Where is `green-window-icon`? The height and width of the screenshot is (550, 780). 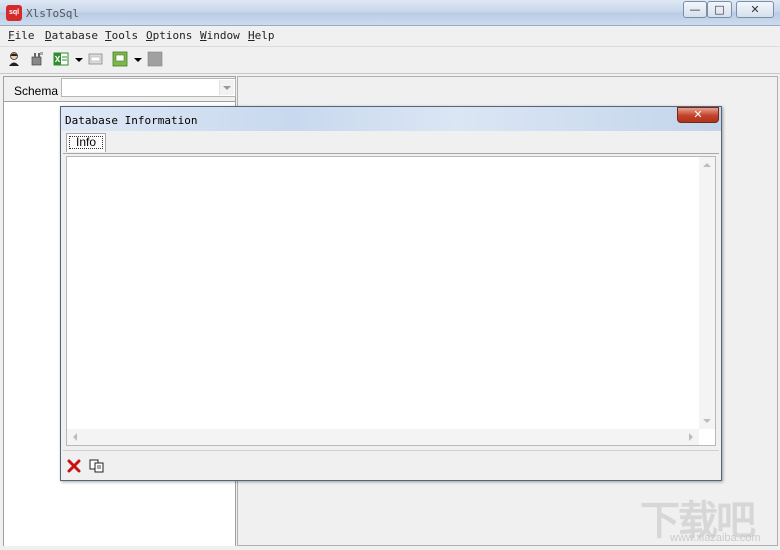
green-window-icon is located at coordinates (120, 59).